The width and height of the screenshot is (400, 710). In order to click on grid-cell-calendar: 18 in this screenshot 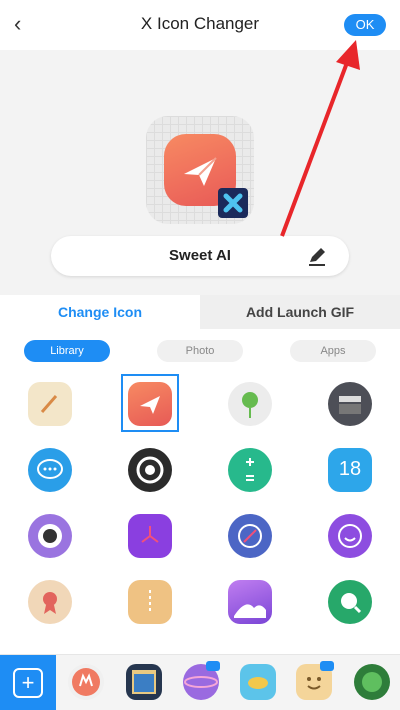, I will do `click(350, 470)`.